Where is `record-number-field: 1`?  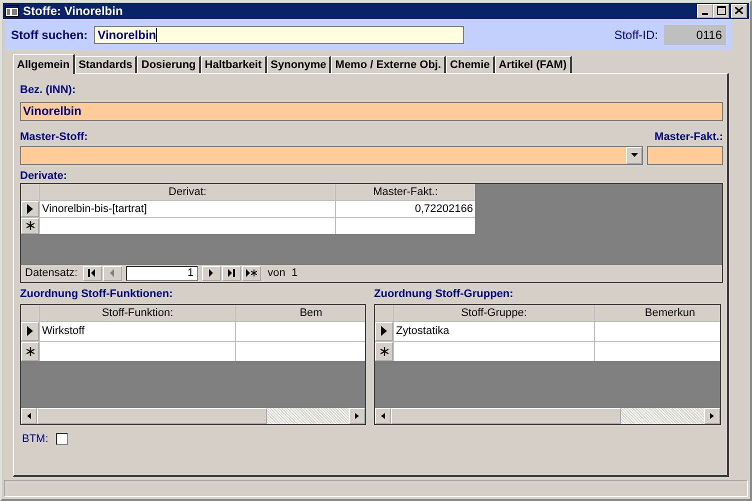 record-number-field: 1 is located at coordinates (162, 273).